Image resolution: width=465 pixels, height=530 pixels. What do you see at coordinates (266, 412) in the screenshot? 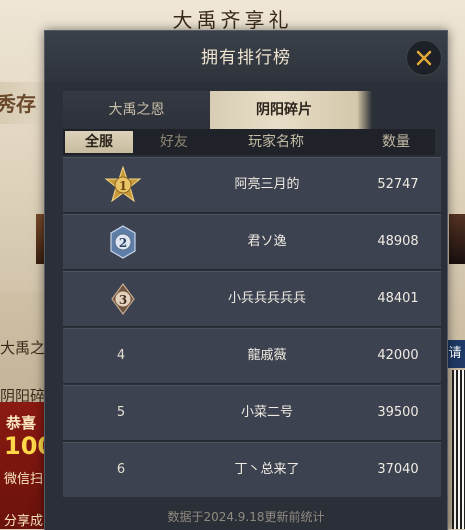
I see `player-name: 小菜二号` at bounding box center [266, 412].